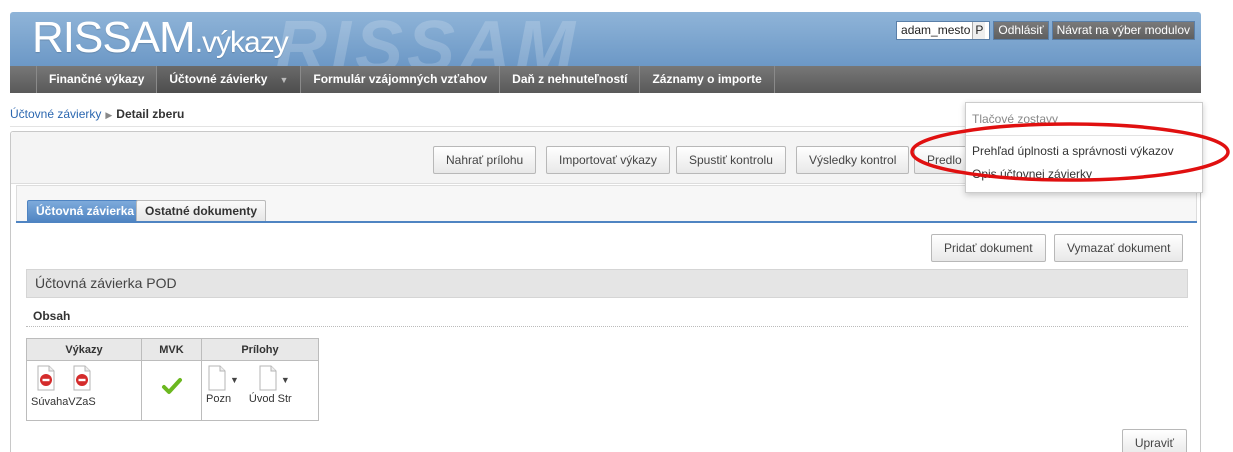 This screenshot has height=452, width=1233. I want to click on mvk-cell, so click(171, 390).